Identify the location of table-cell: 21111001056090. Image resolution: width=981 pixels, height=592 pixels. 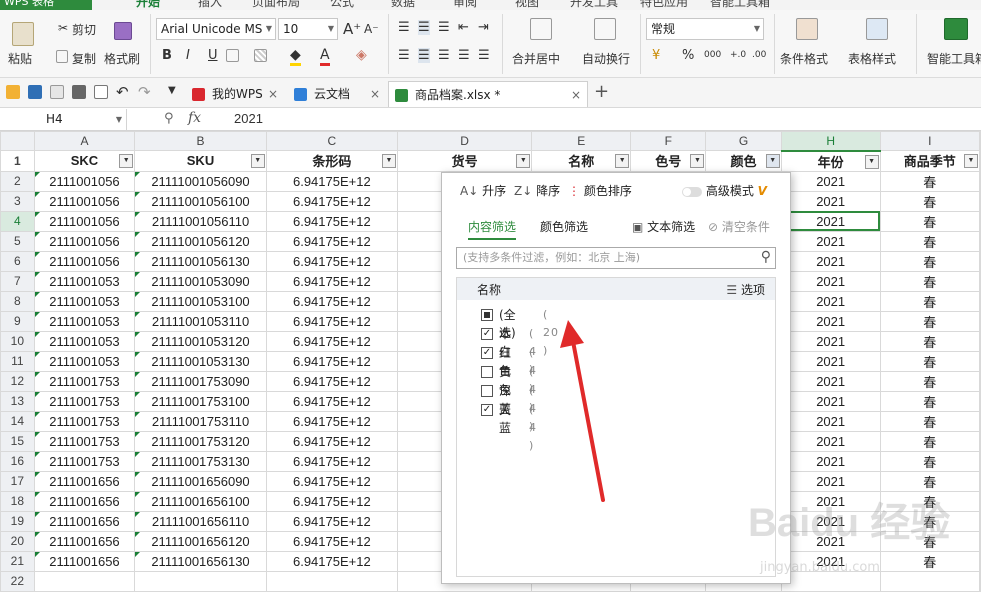
(200, 181).